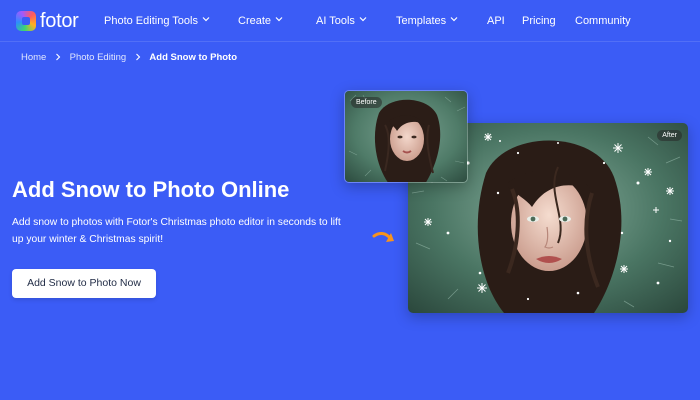 This screenshot has width=700, height=400. I want to click on nav-label: API, so click(496, 21).